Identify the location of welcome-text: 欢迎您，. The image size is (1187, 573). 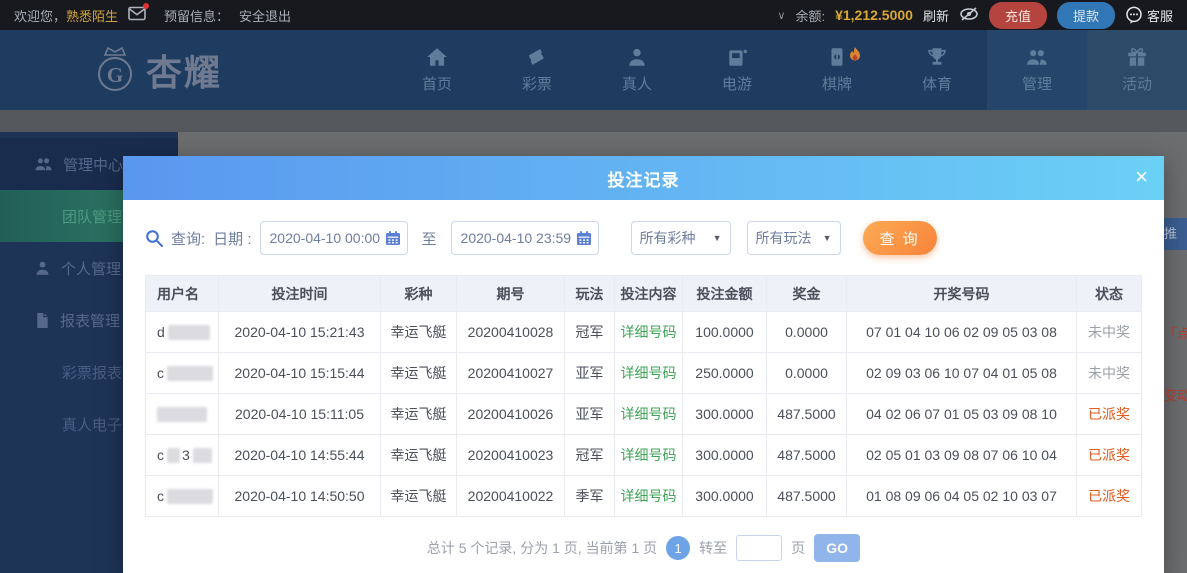
(40, 16).